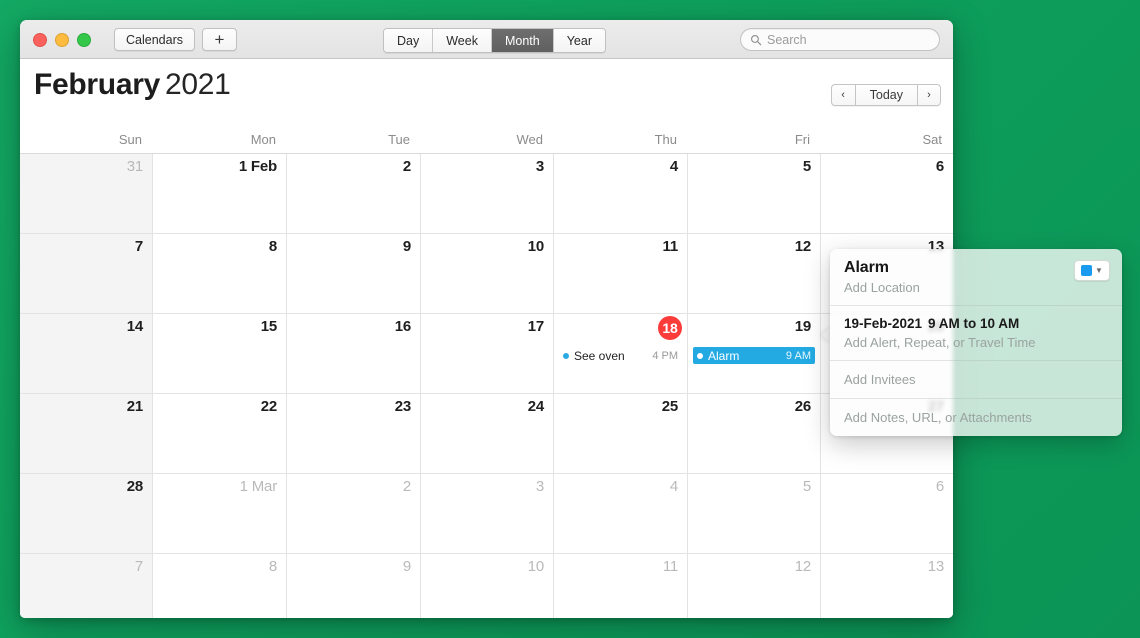 This screenshot has height=638, width=1140. I want to click on day-number: 11, so click(670, 246).